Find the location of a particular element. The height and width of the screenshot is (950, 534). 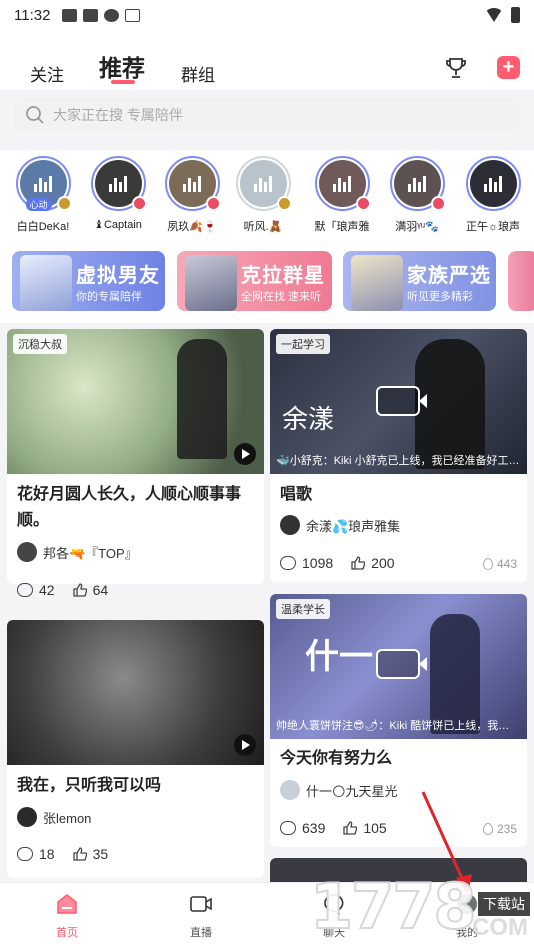

avatar-item: ♝Captain is located at coordinates (118, 193).